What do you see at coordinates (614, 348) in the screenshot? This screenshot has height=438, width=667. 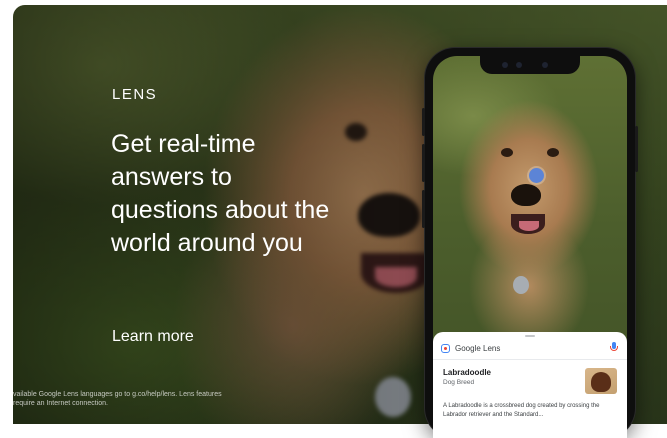 I see `mic-icon` at bounding box center [614, 348].